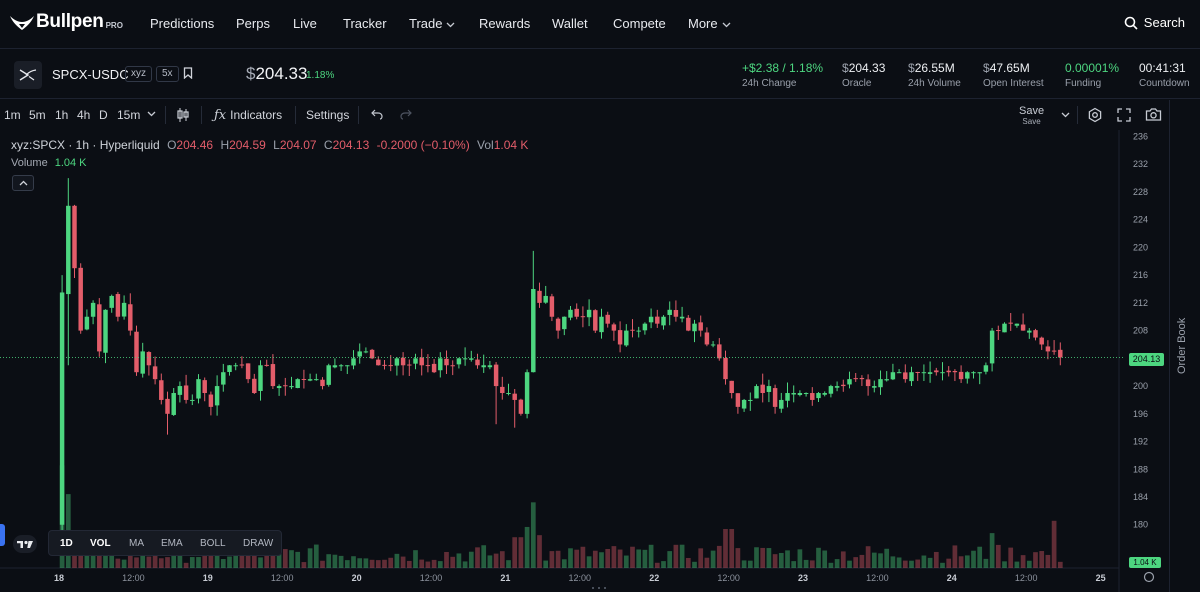 This screenshot has width=1200, height=592. What do you see at coordinates (1065, 115) in the screenshot?
I see `save-dropdown-chevron-icon` at bounding box center [1065, 115].